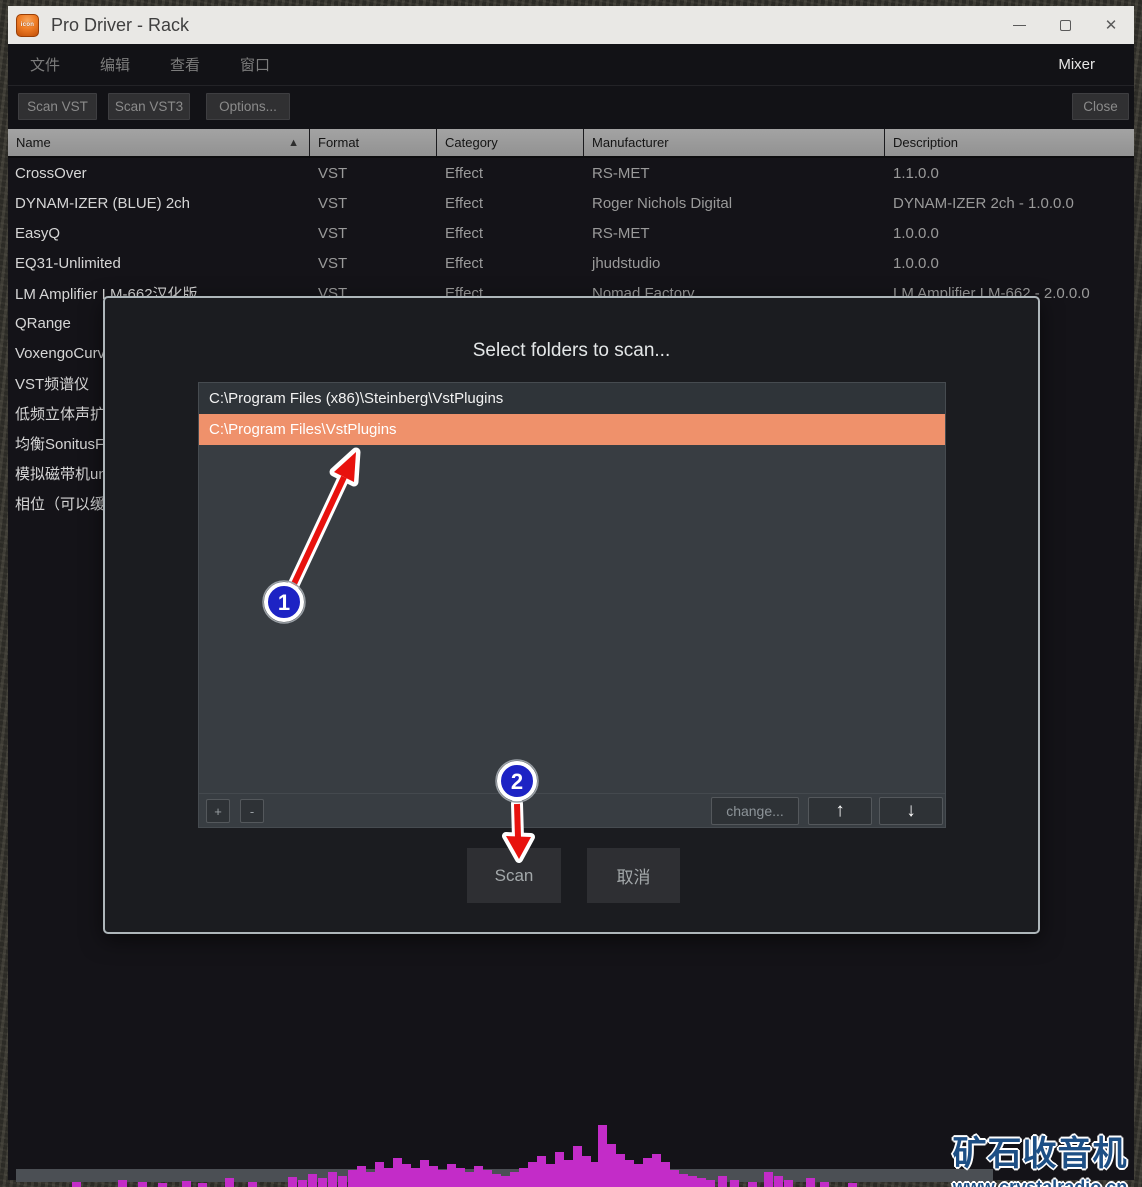 The height and width of the screenshot is (1187, 1142). What do you see at coordinates (630, 142) in the screenshot?
I see `column-header-label: Manufacturer` at bounding box center [630, 142].